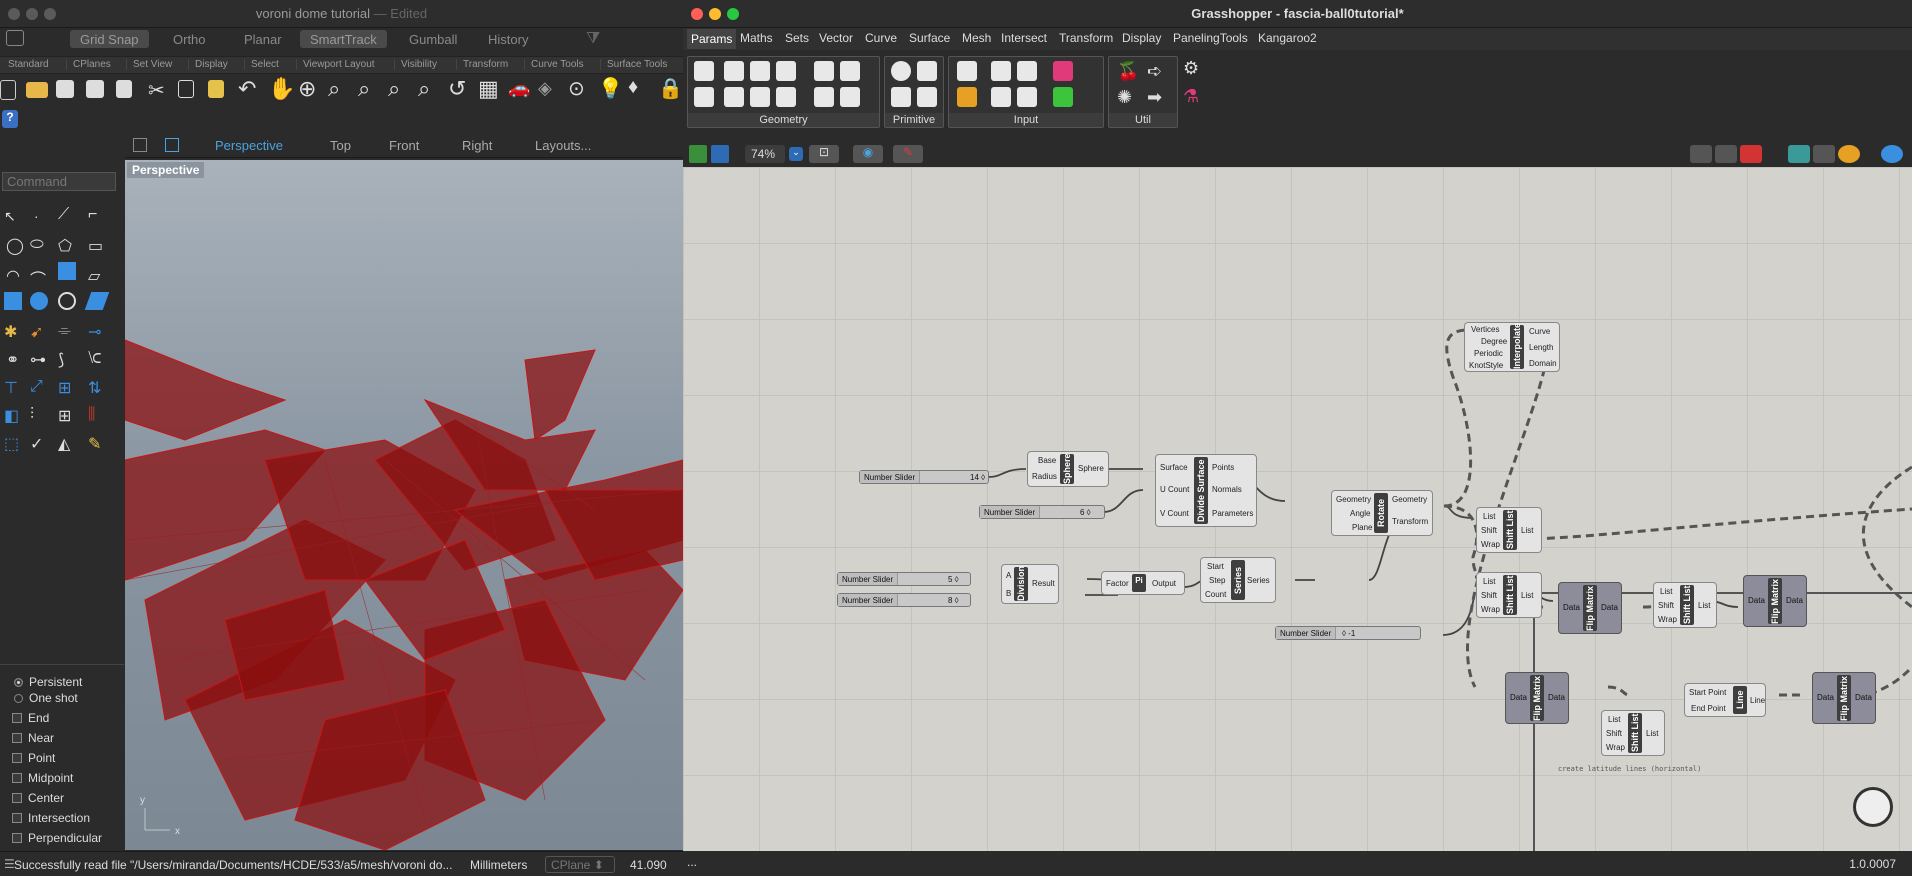 The height and width of the screenshot is (876, 1912). Describe the element at coordinates (13, 301) in the screenshot. I see `box-icon` at that location.